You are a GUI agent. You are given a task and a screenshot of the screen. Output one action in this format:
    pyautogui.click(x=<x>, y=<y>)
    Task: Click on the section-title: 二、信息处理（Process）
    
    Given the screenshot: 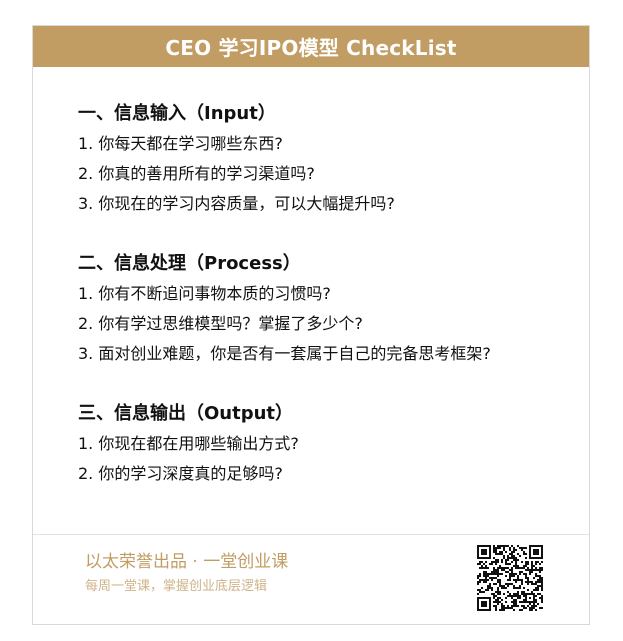 What is the action you would take?
    pyautogui.click(x=189, y=263)
    